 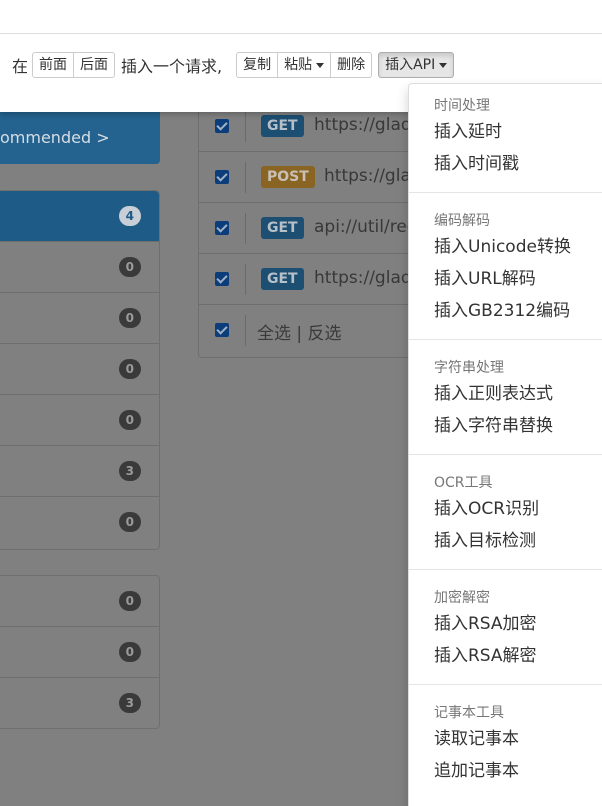 What do you see at coordinates (257, 65) in the screenshot?
I see `copy-button: 复制` at bounding box center [257, 65].